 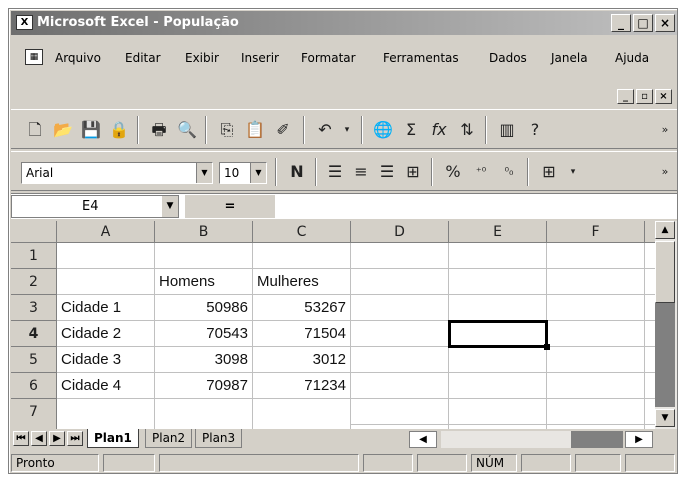 I want to click on borders-dropdown-icon: ▾, so click(x=573, y=172).